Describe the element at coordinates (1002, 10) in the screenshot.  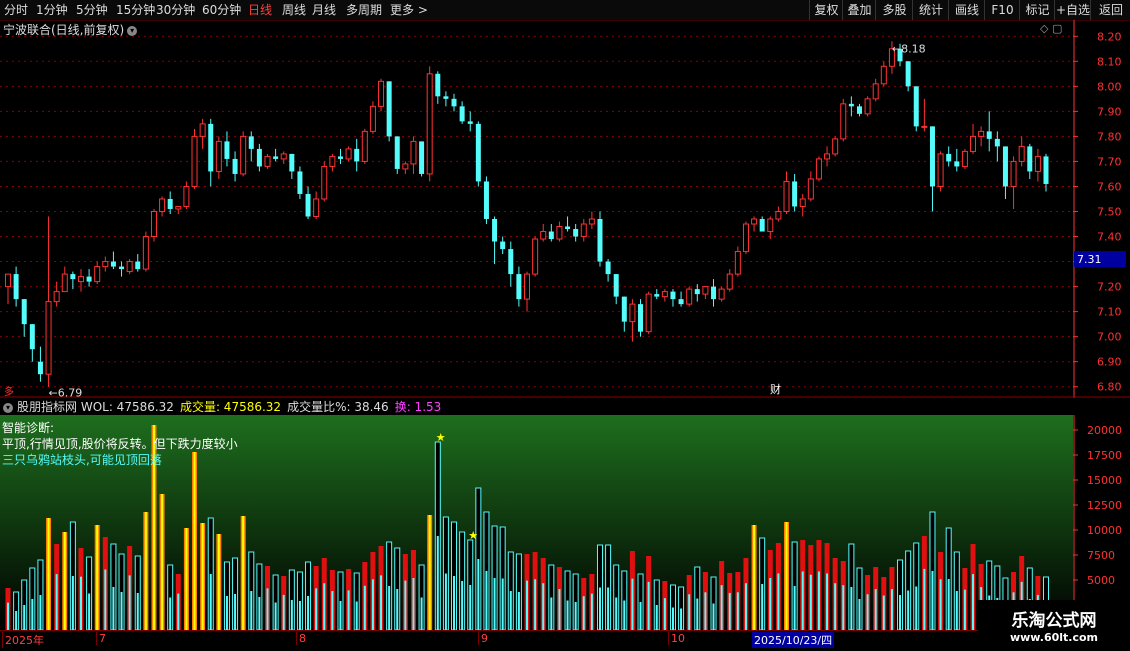
I see `toolbar-button-5: F10` at that location.